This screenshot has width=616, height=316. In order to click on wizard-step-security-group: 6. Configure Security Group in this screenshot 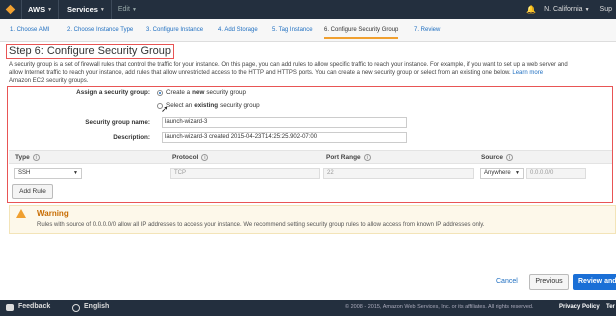, I will do `click(361, 33)`.